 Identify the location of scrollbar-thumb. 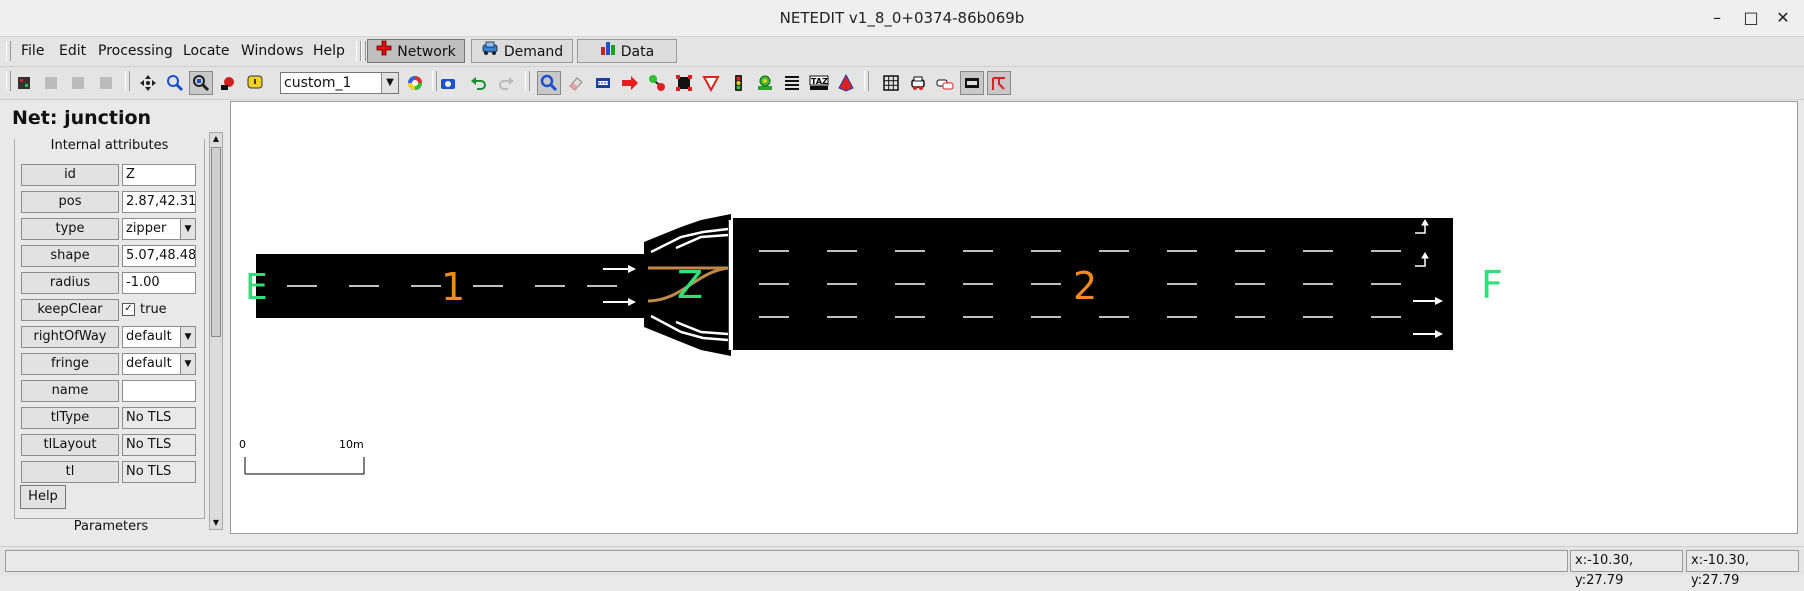
(216, 242).